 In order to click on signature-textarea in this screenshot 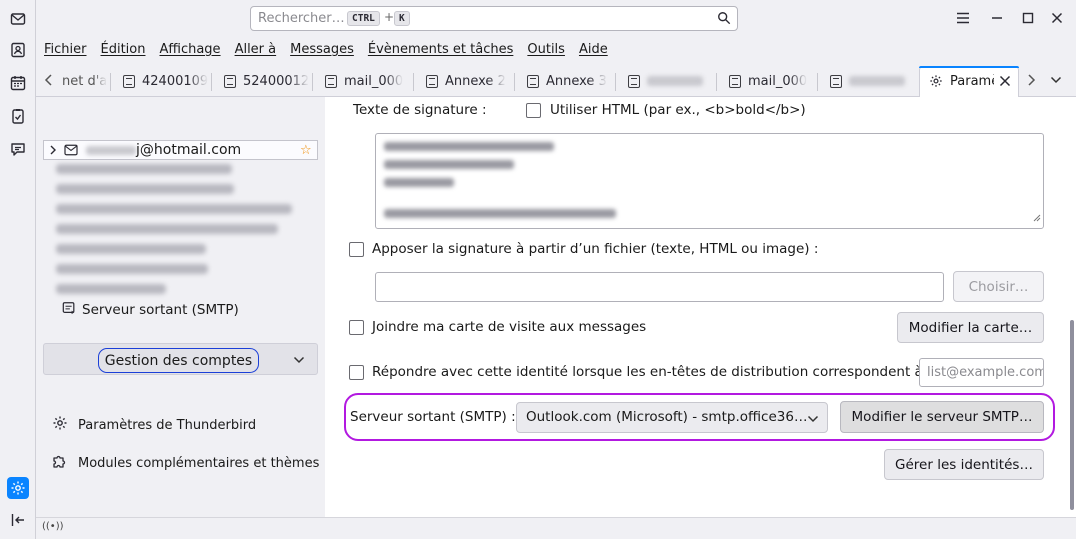, I will do `click(709, 181)`.